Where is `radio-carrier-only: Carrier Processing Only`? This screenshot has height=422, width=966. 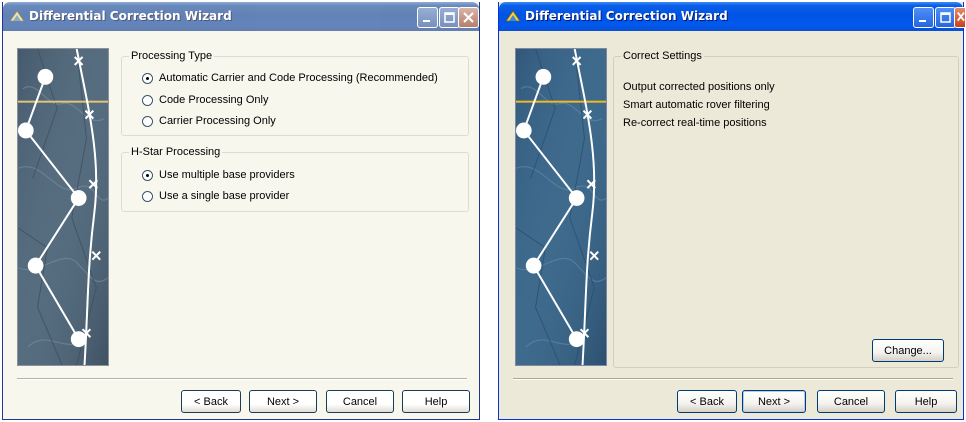 radio-carrier-only: Carrier Processing Only is located at coordinates (209, 121).